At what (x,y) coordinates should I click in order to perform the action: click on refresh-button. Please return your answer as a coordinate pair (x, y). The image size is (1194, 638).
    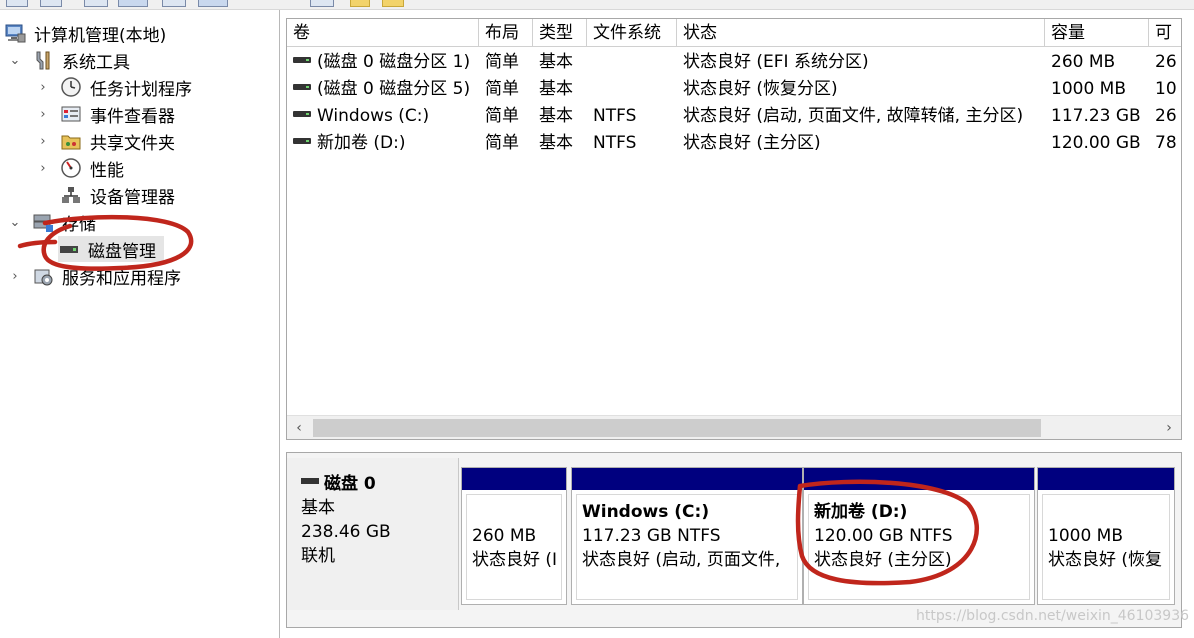
    Looking at the image, I should click on (322, 3).